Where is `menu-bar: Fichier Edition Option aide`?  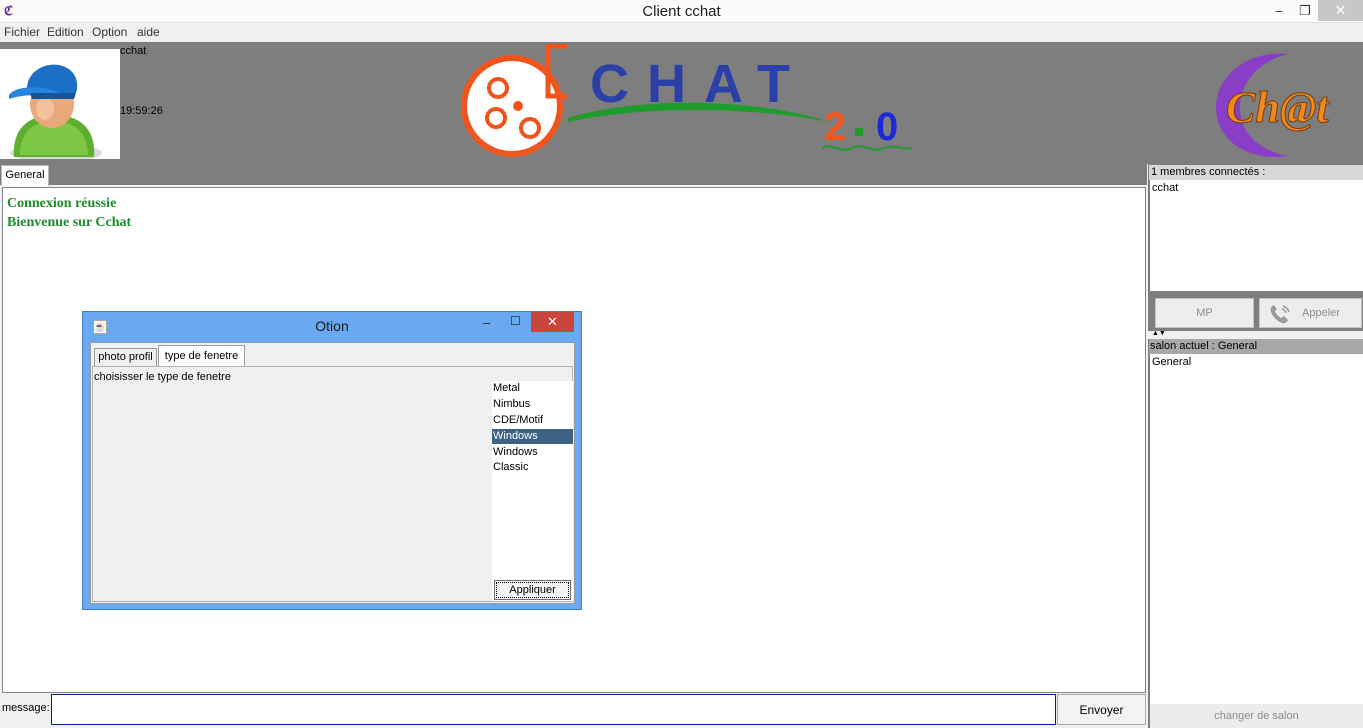 menu-bar: Fichier Edition Option aide is located at coordinates (681, 32).